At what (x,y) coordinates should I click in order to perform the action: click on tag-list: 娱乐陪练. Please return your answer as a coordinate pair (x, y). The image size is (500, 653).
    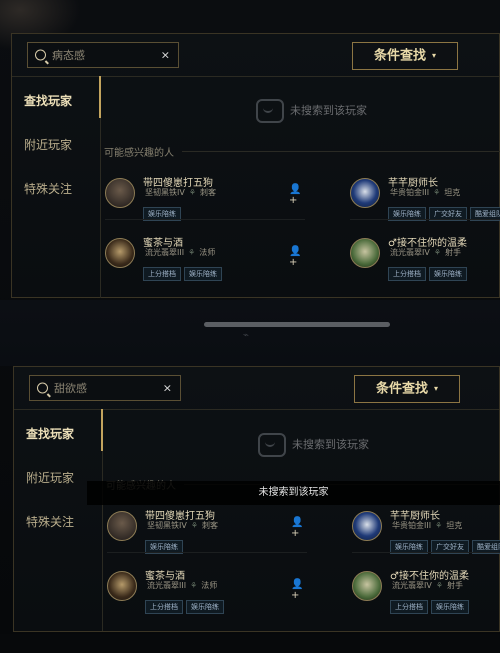
    Looking at the image, I should click on (163, 211).